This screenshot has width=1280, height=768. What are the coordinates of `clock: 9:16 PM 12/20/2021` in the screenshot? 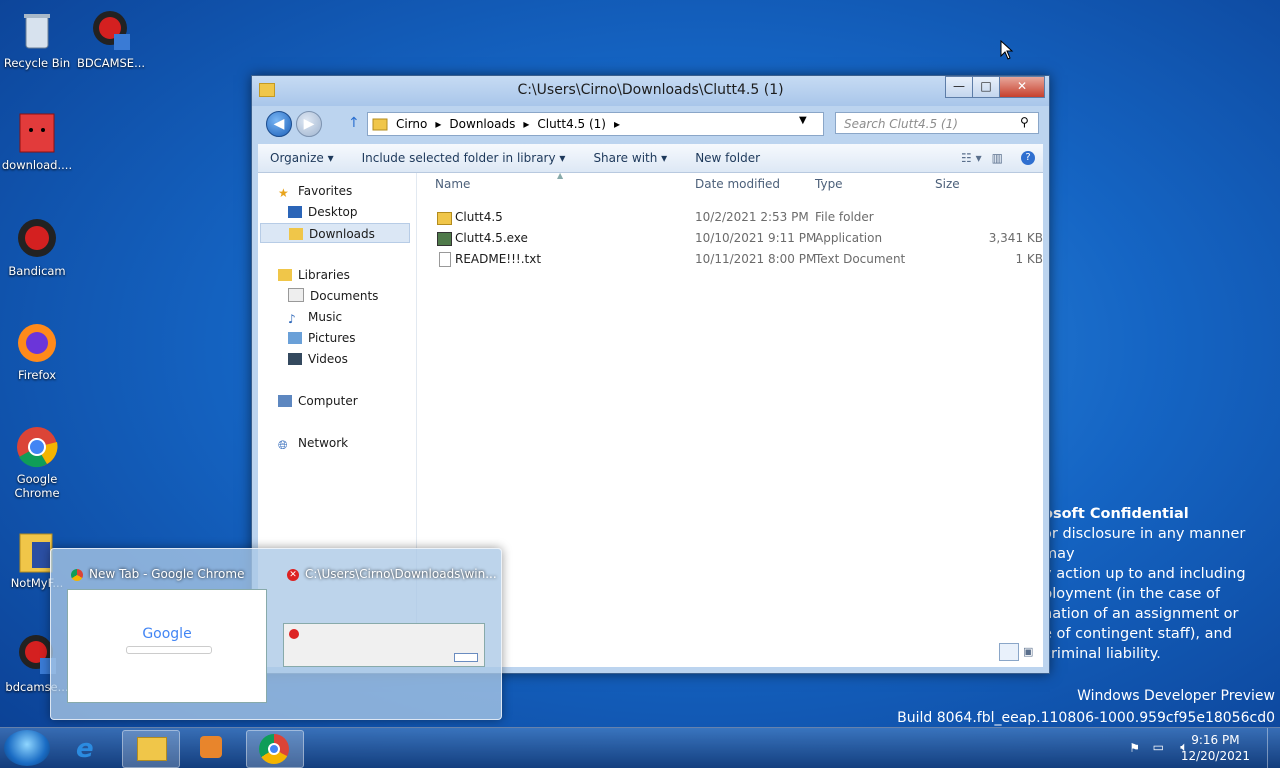 It's located at (1215, 748).